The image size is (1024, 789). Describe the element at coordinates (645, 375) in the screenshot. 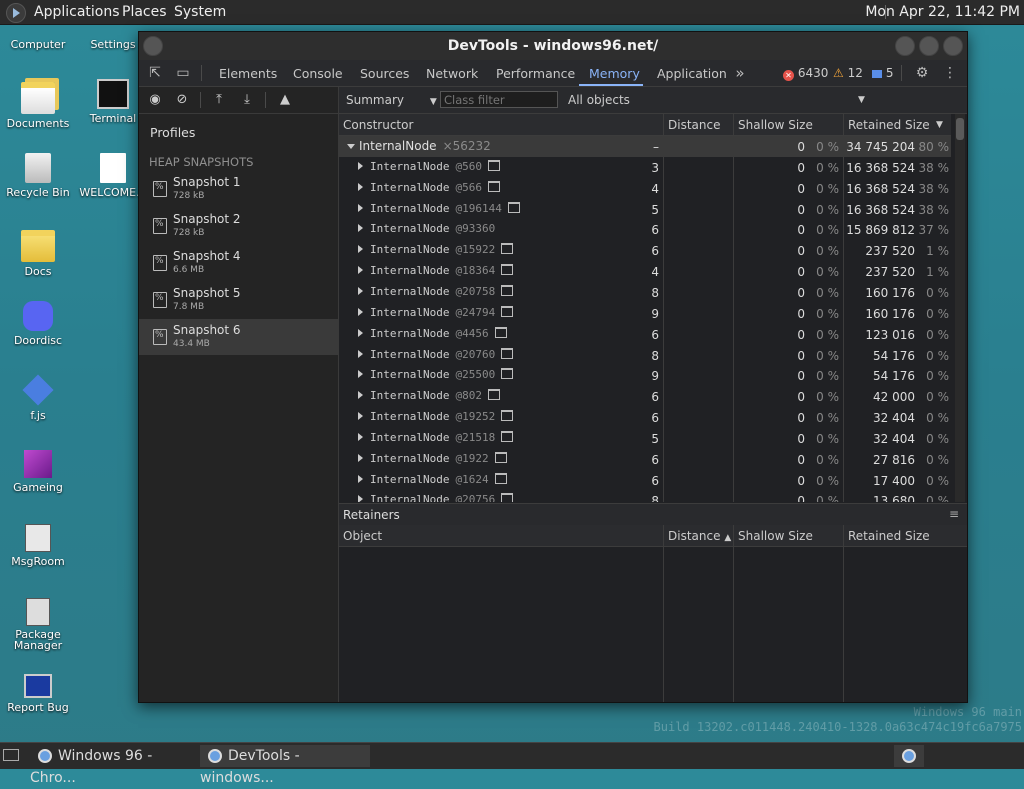

I see `table-row: InternalNode @25500 9 0 0 % 54 176 0 %` at that location.